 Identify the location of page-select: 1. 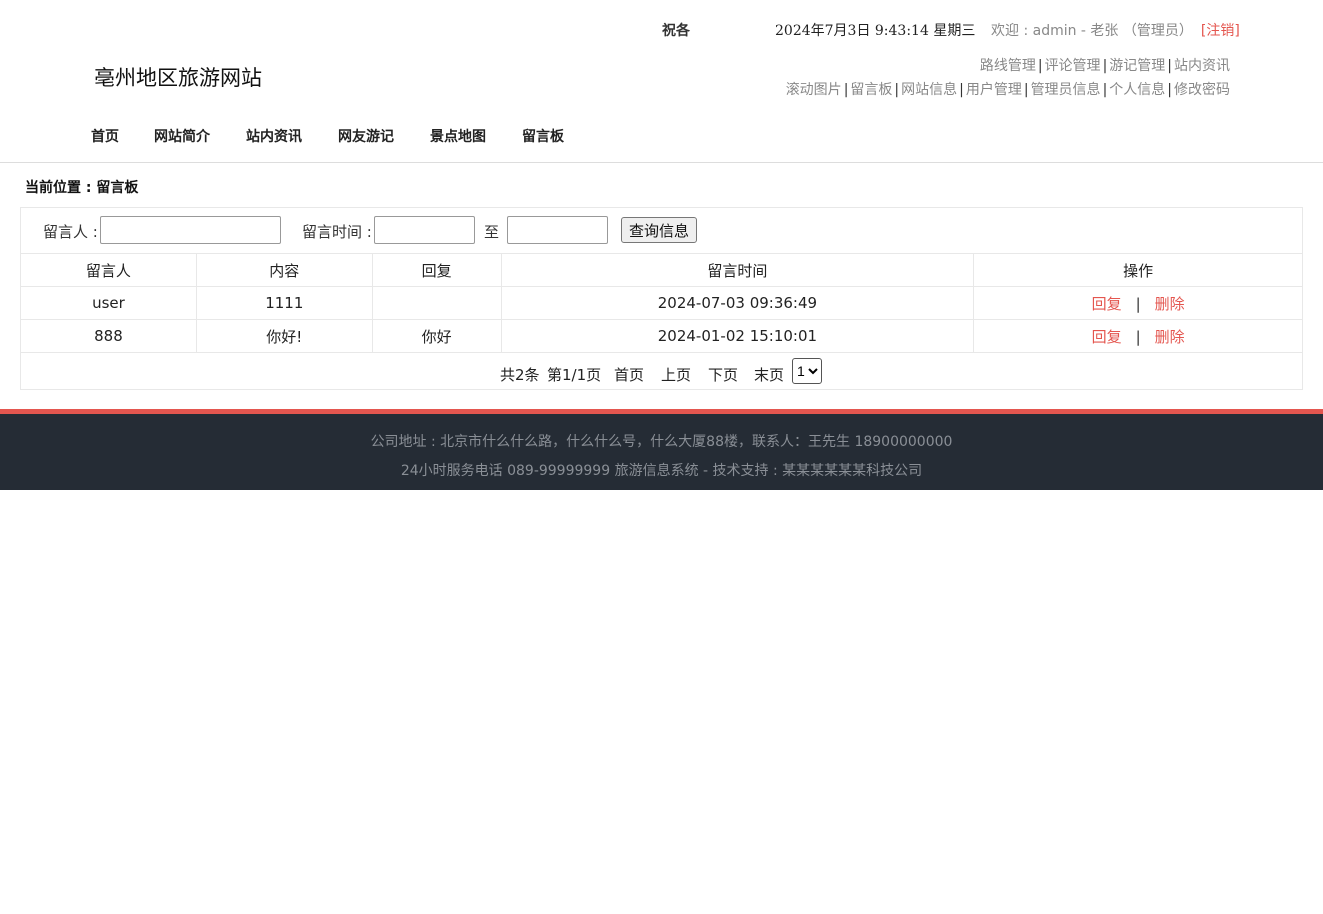
(807, 371).